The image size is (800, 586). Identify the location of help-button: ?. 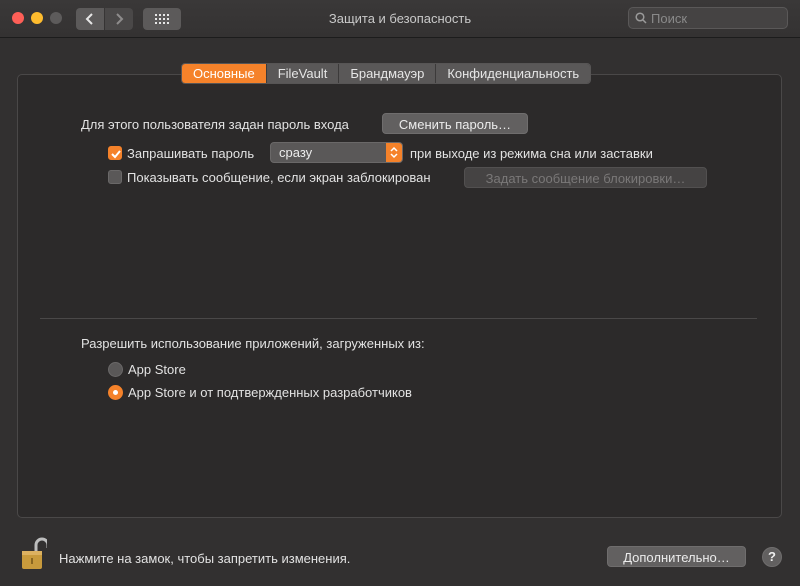
(772, 557).